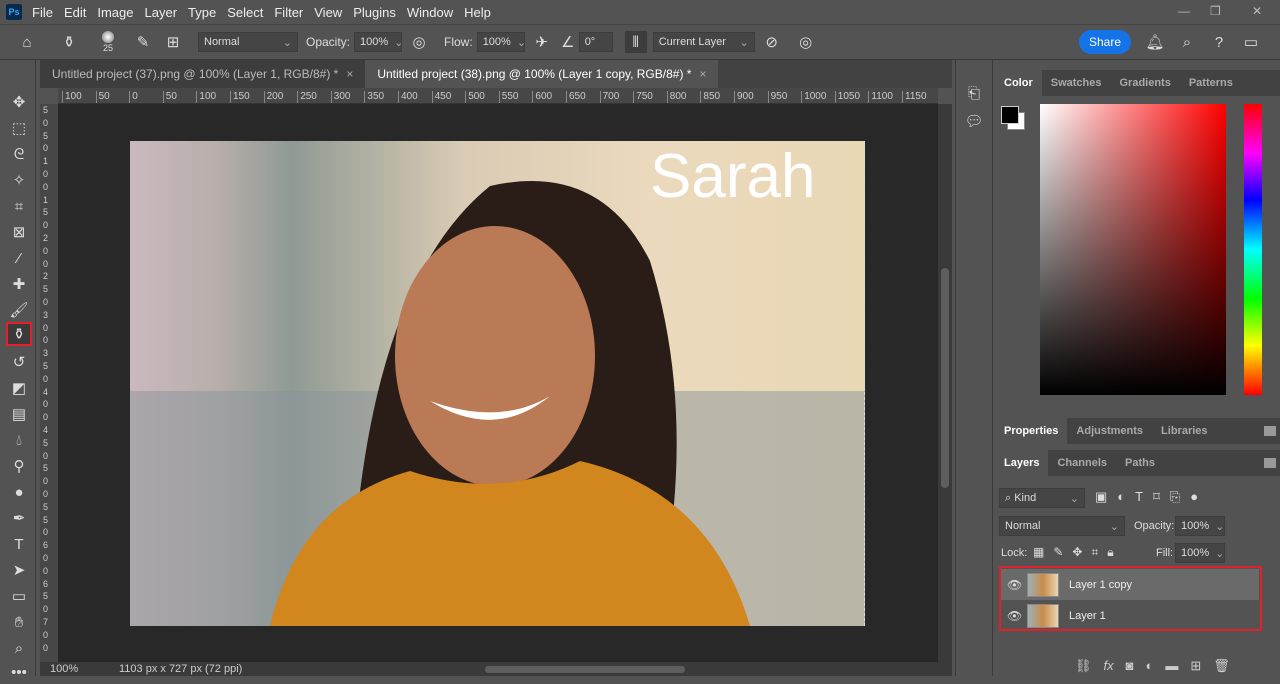  What do you see at coordinates (1101, 497) in the screenshot?
I see `pixel-filter-icon: ▣` at bounding box center [1101, 497].